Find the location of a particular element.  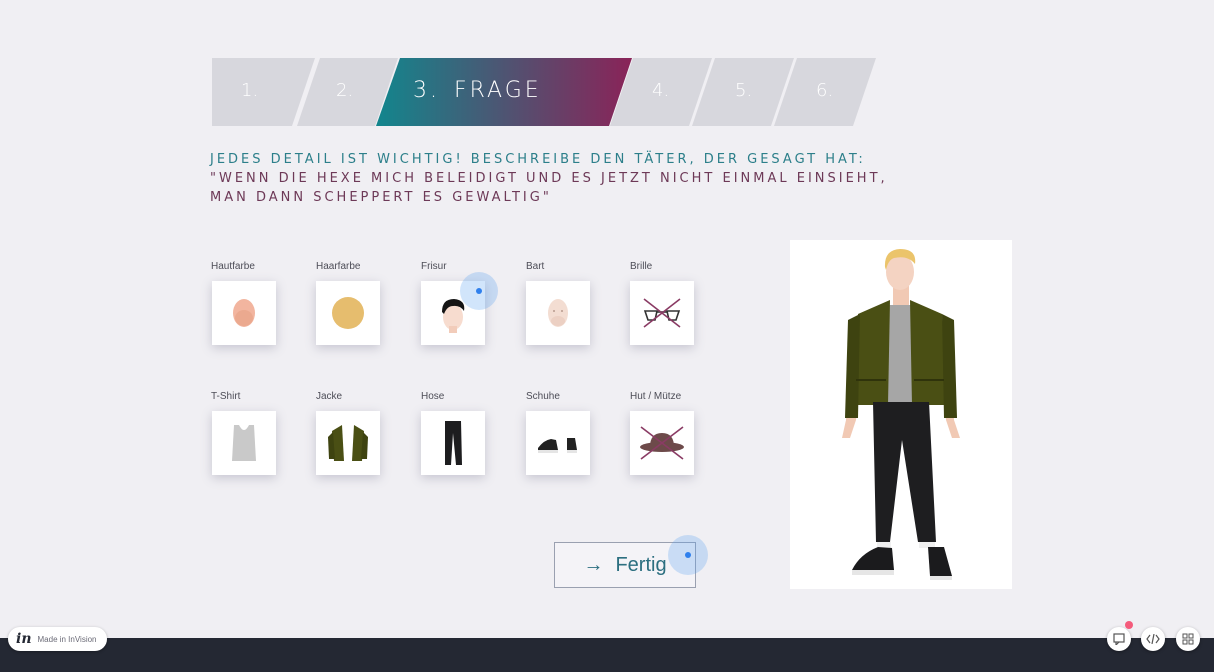

comment-button is located at coordinates (1119, 639).